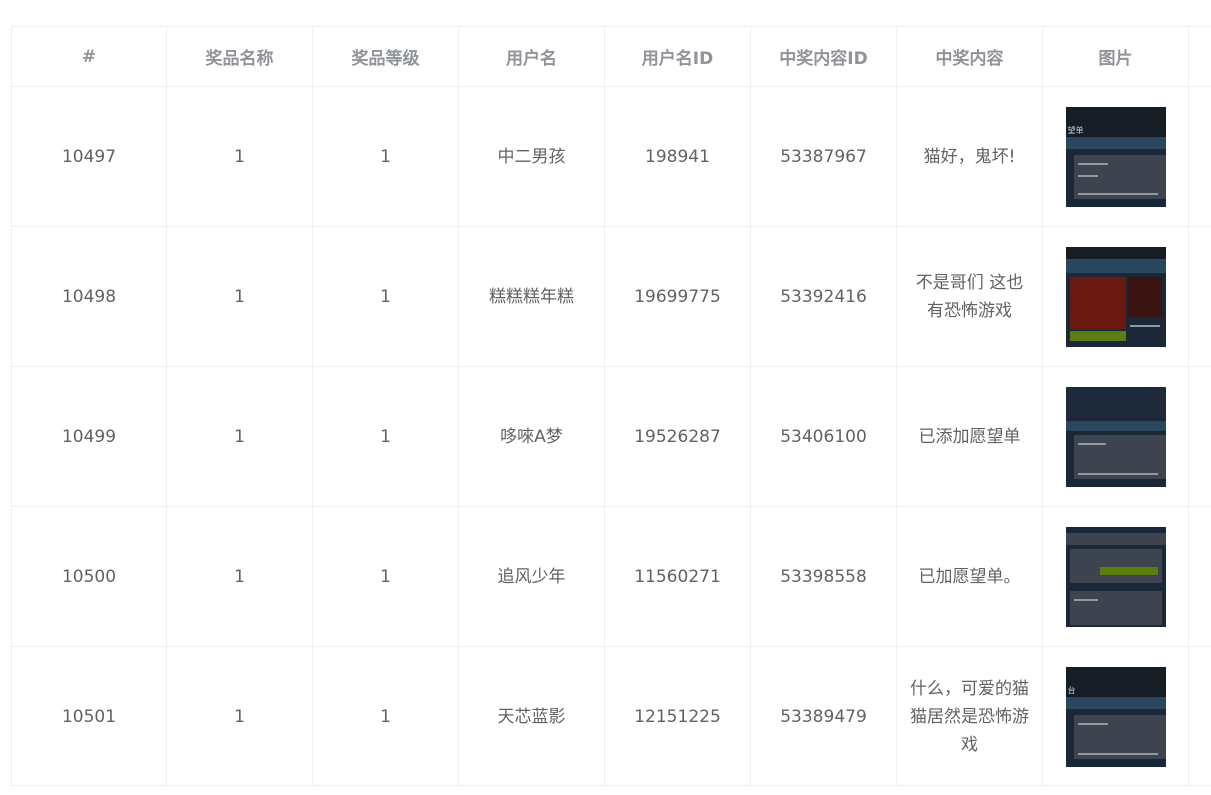 This screenshot has width=1211, height=795. I want to click on cell-username: 哆唻A梦, so click(531, 436).